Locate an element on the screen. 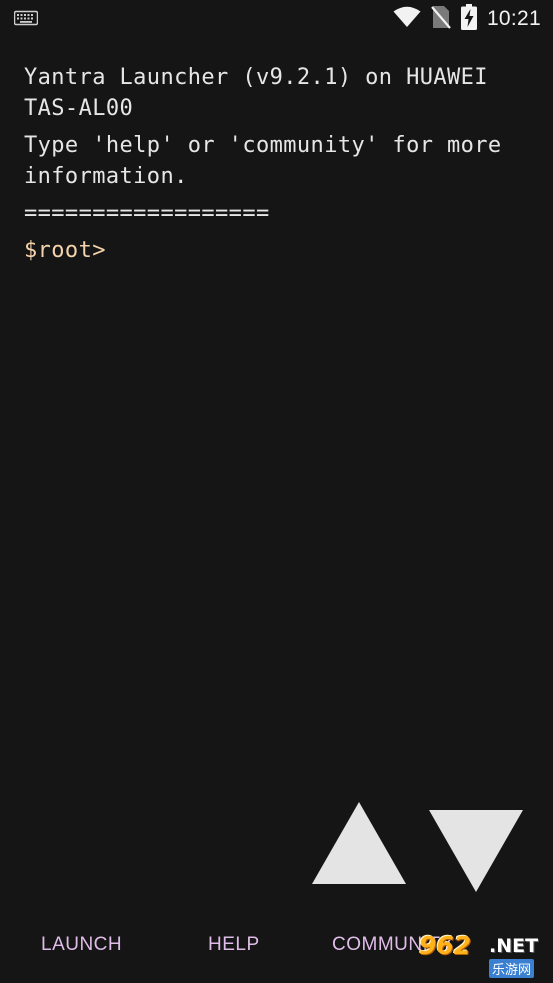 This screenshot has width=553, height=983. watermark-sub: 乐游网 is located at coordinates (512, 968).